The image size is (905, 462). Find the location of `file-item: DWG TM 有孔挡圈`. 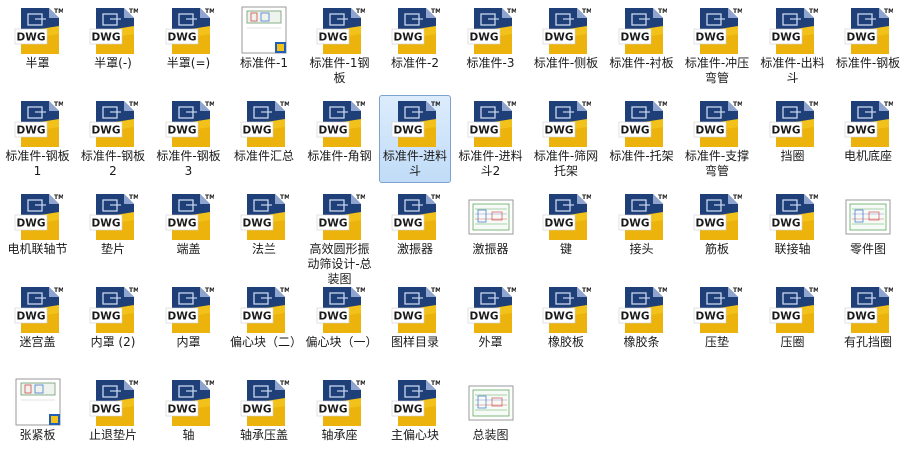

file-item: DWG TM 有孔挡圈 is located at coordinates (868, 325).